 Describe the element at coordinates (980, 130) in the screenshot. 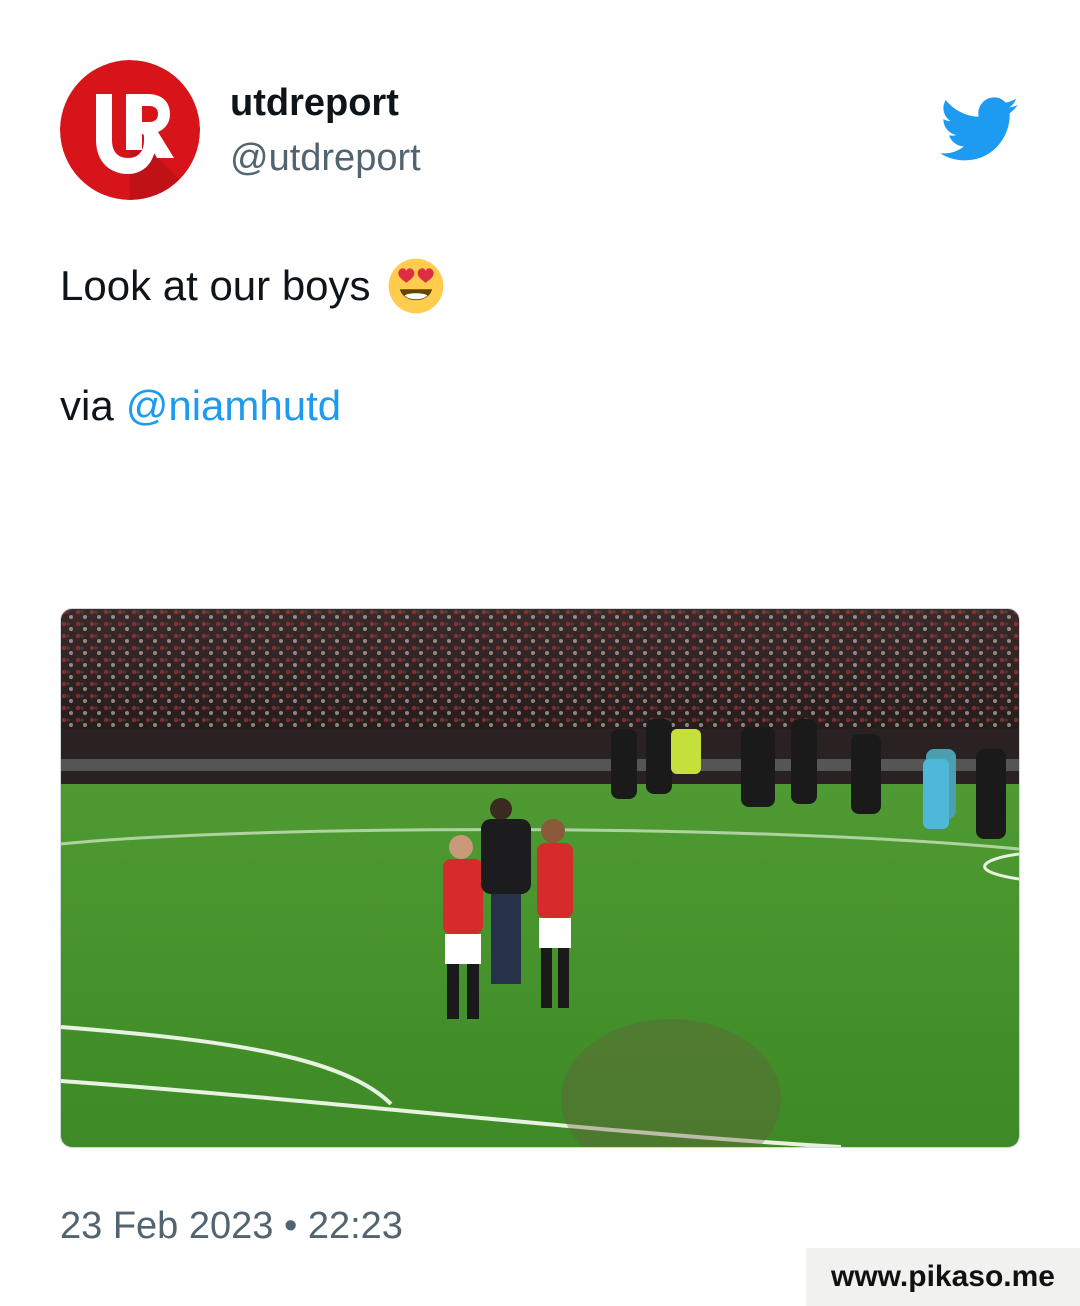

I see `twitter-bird-icon` at that location.